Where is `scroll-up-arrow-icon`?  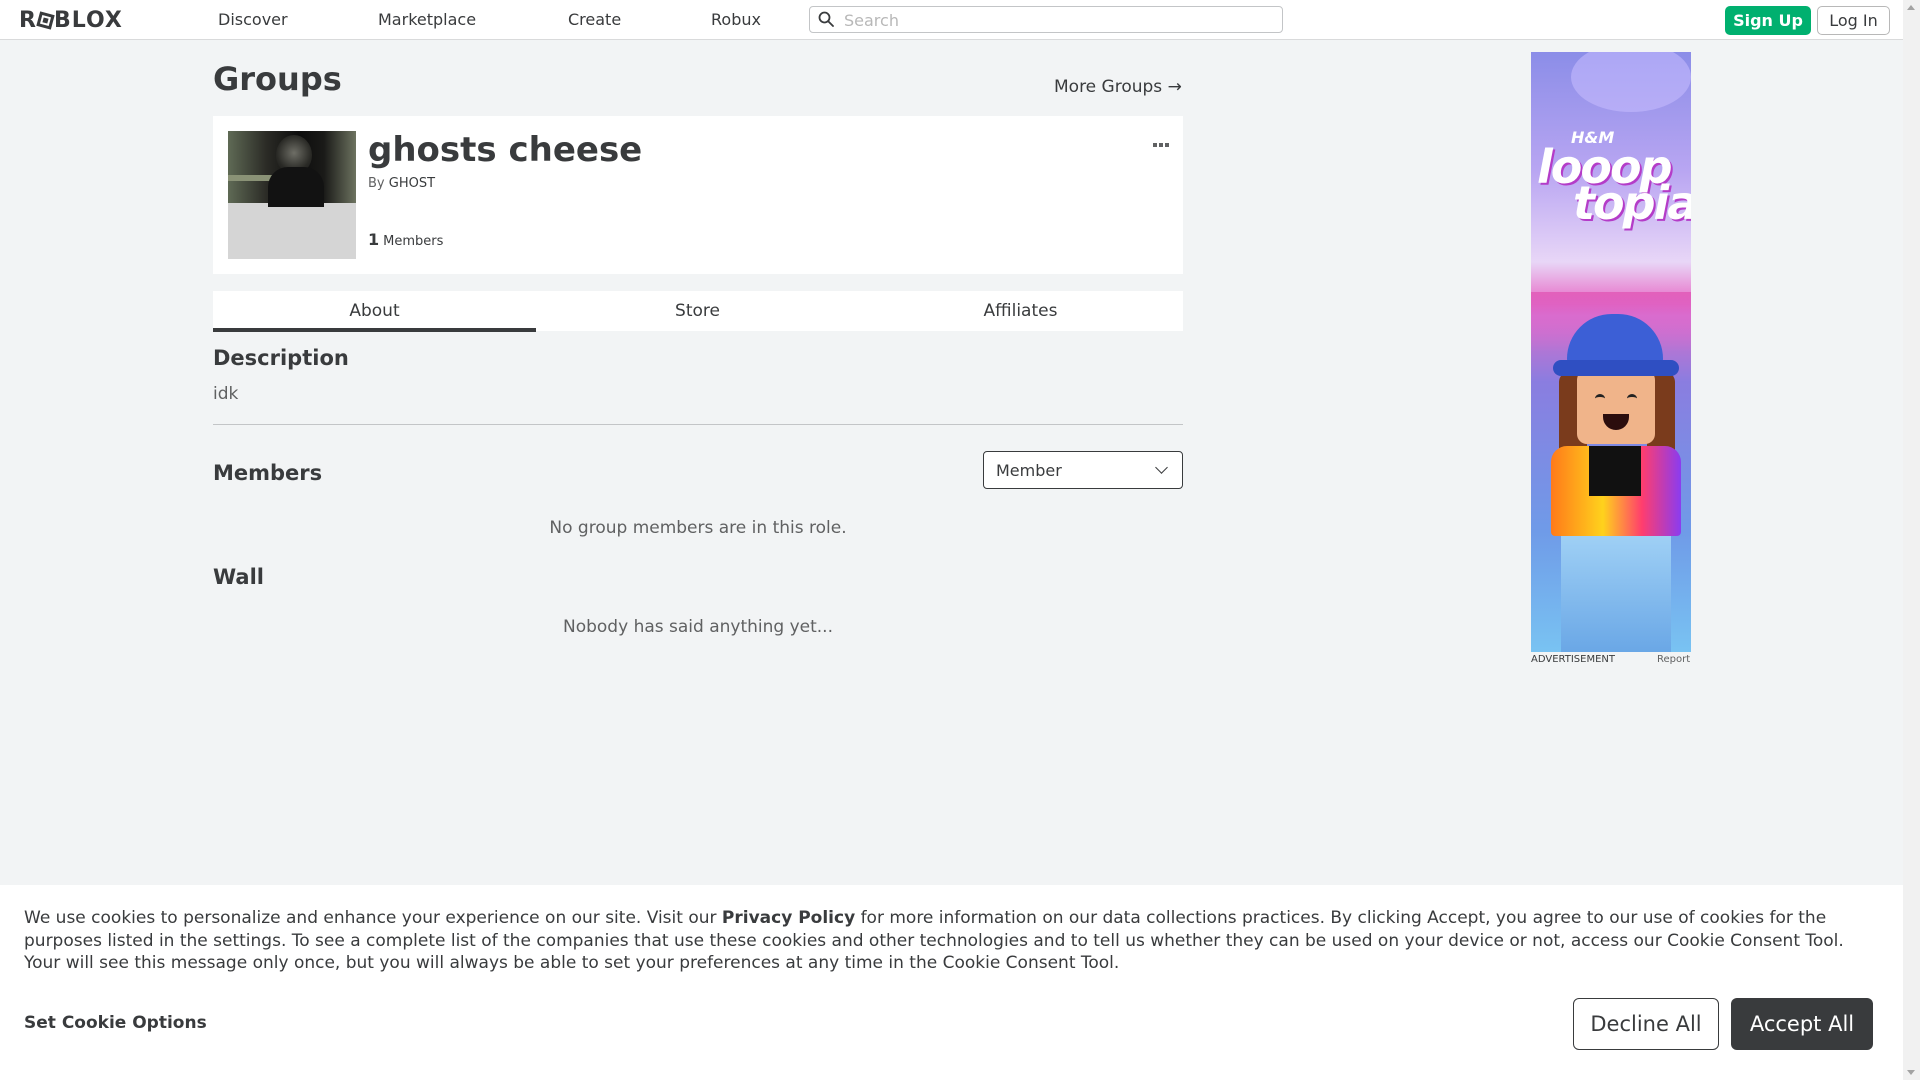
scroll-up-arrow-icon is located at coordinates (1911, 7).